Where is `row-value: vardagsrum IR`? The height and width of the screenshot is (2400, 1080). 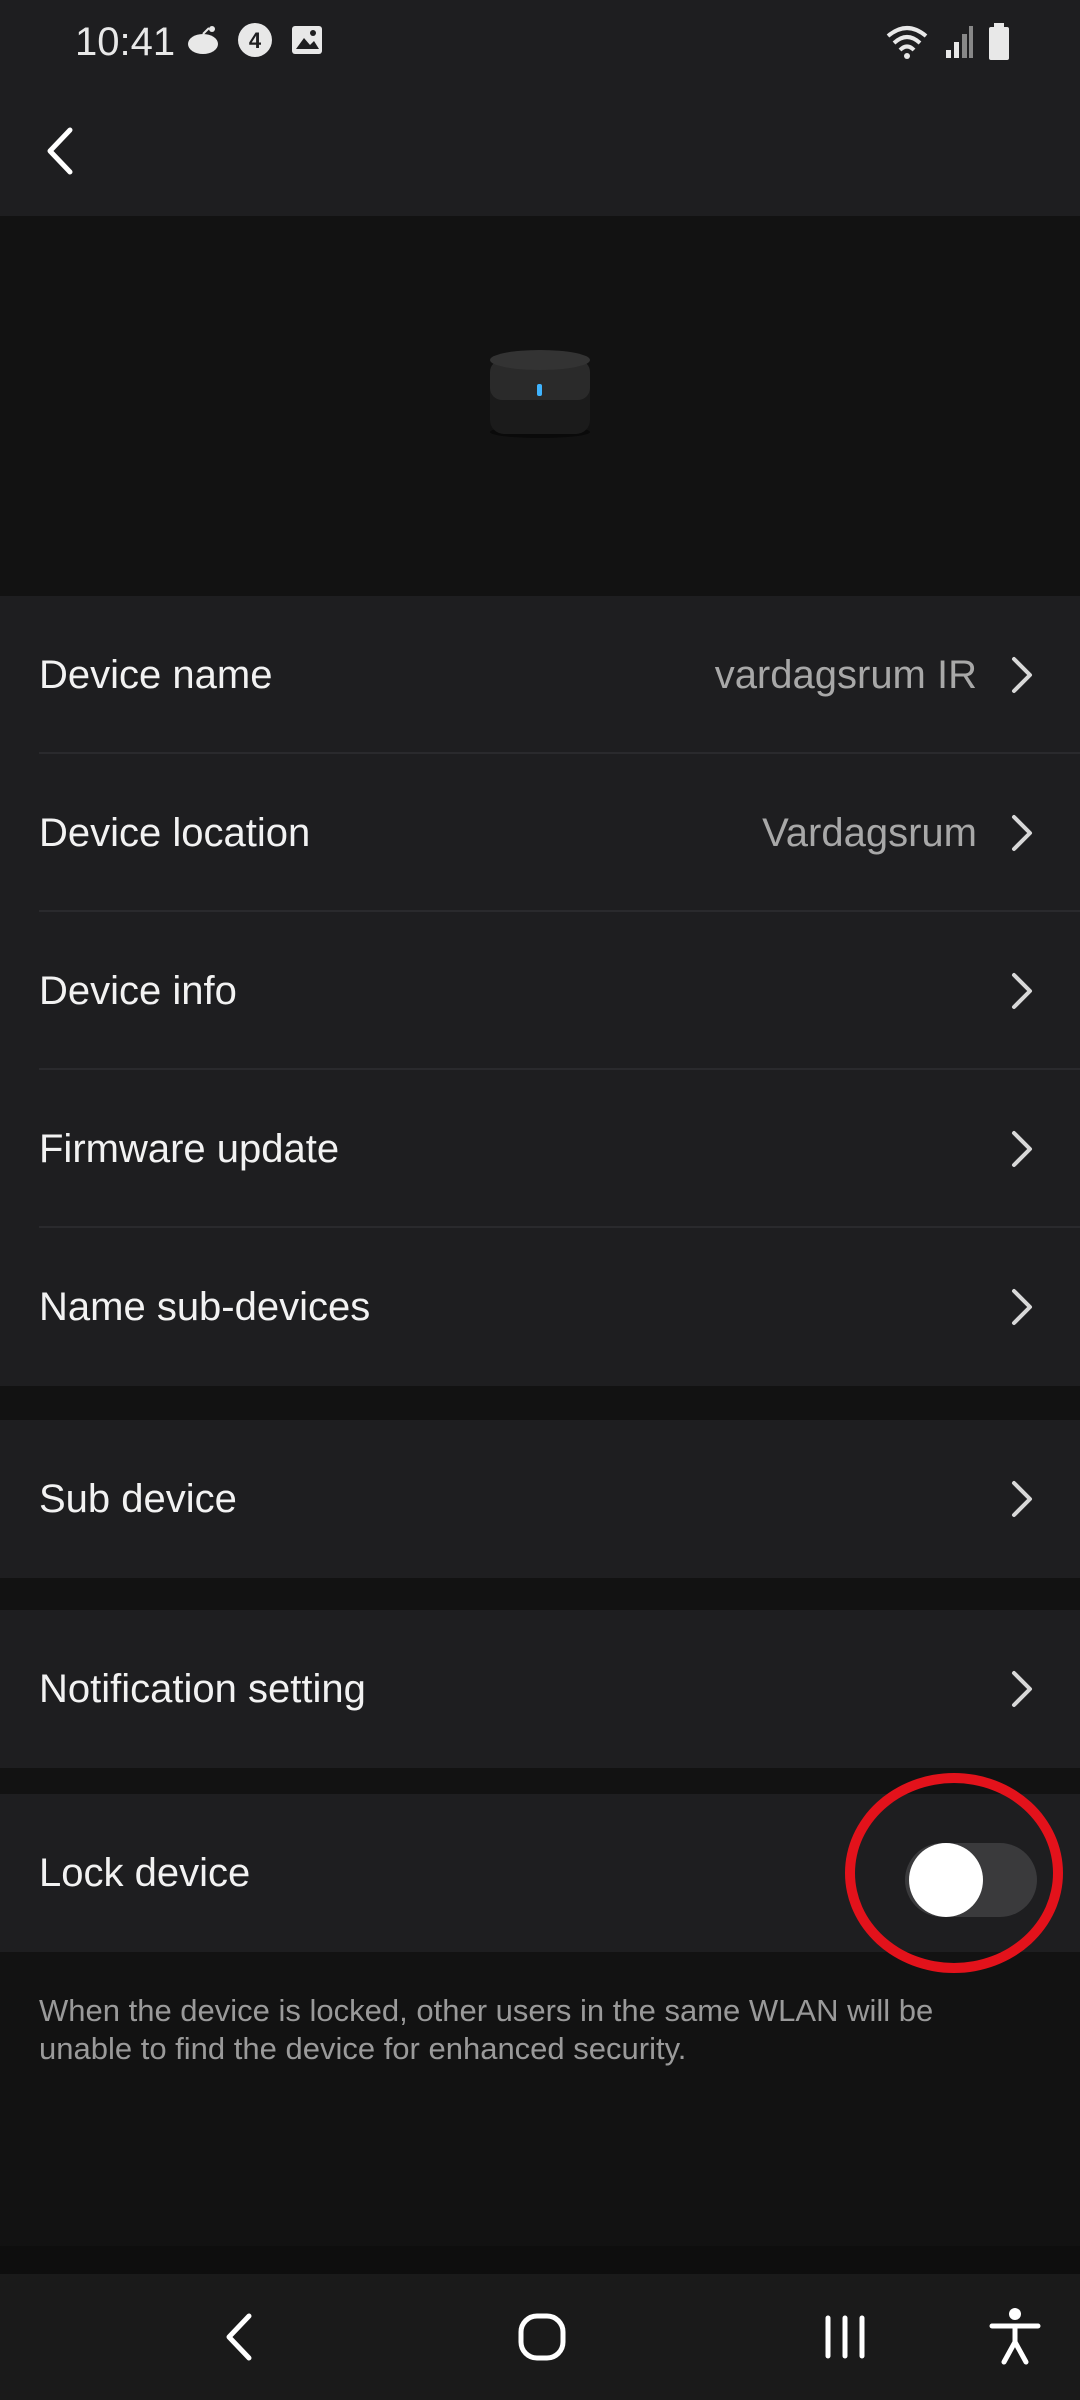 row-value: vardagsrum IR is located at coordinates (845, 674).